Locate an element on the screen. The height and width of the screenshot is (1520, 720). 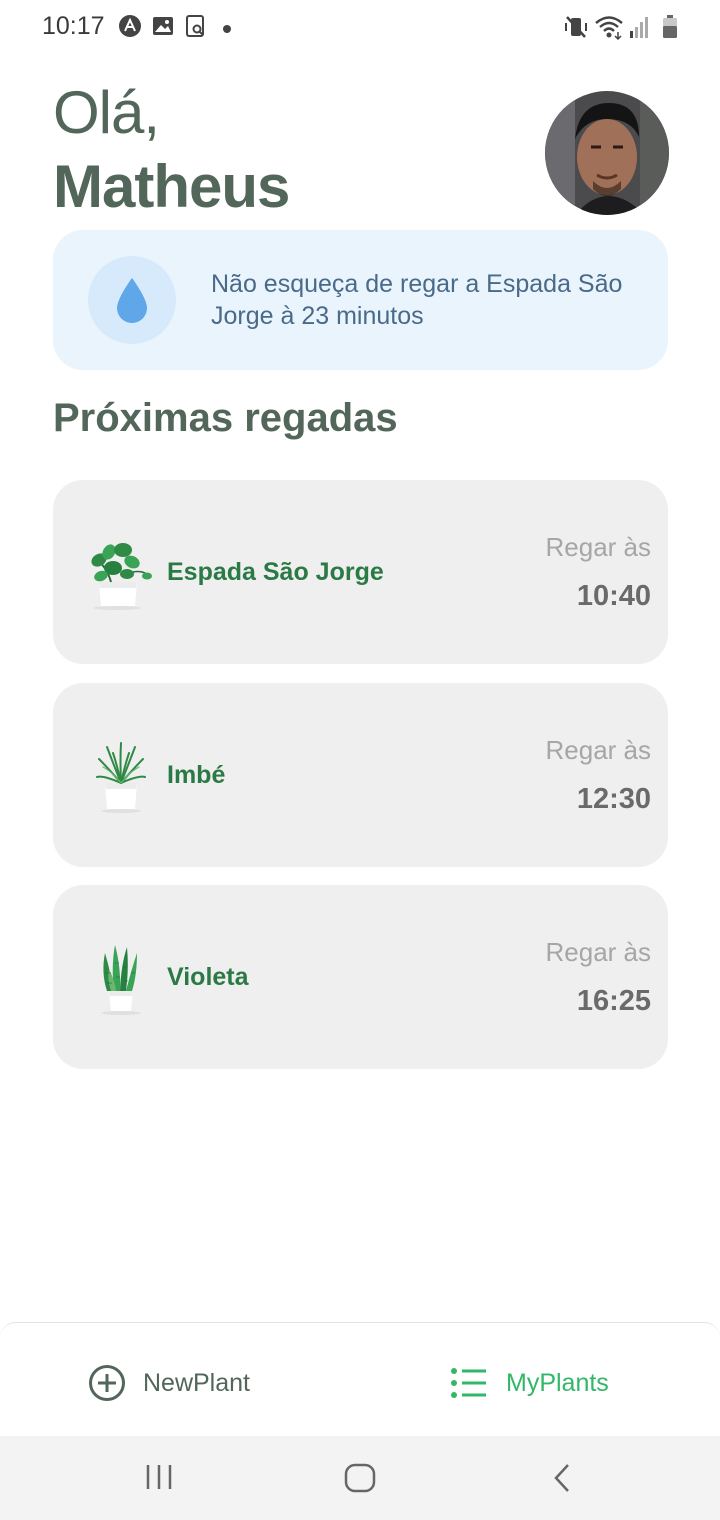
back-icon is located at coordinates (562, 1480).